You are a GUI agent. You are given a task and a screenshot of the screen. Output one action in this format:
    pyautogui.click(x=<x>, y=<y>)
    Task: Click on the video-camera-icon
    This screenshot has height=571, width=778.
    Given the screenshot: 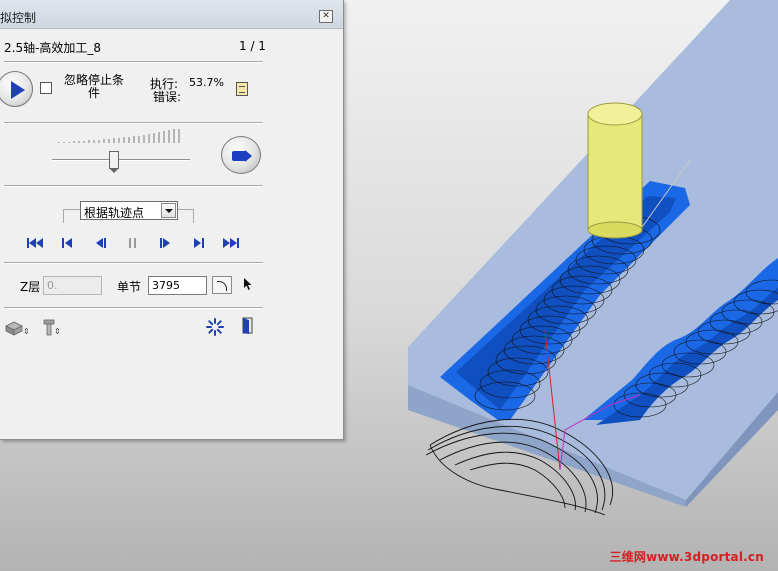 What is the action you would take?
    pyautogui.click(x=239, y=156)
    